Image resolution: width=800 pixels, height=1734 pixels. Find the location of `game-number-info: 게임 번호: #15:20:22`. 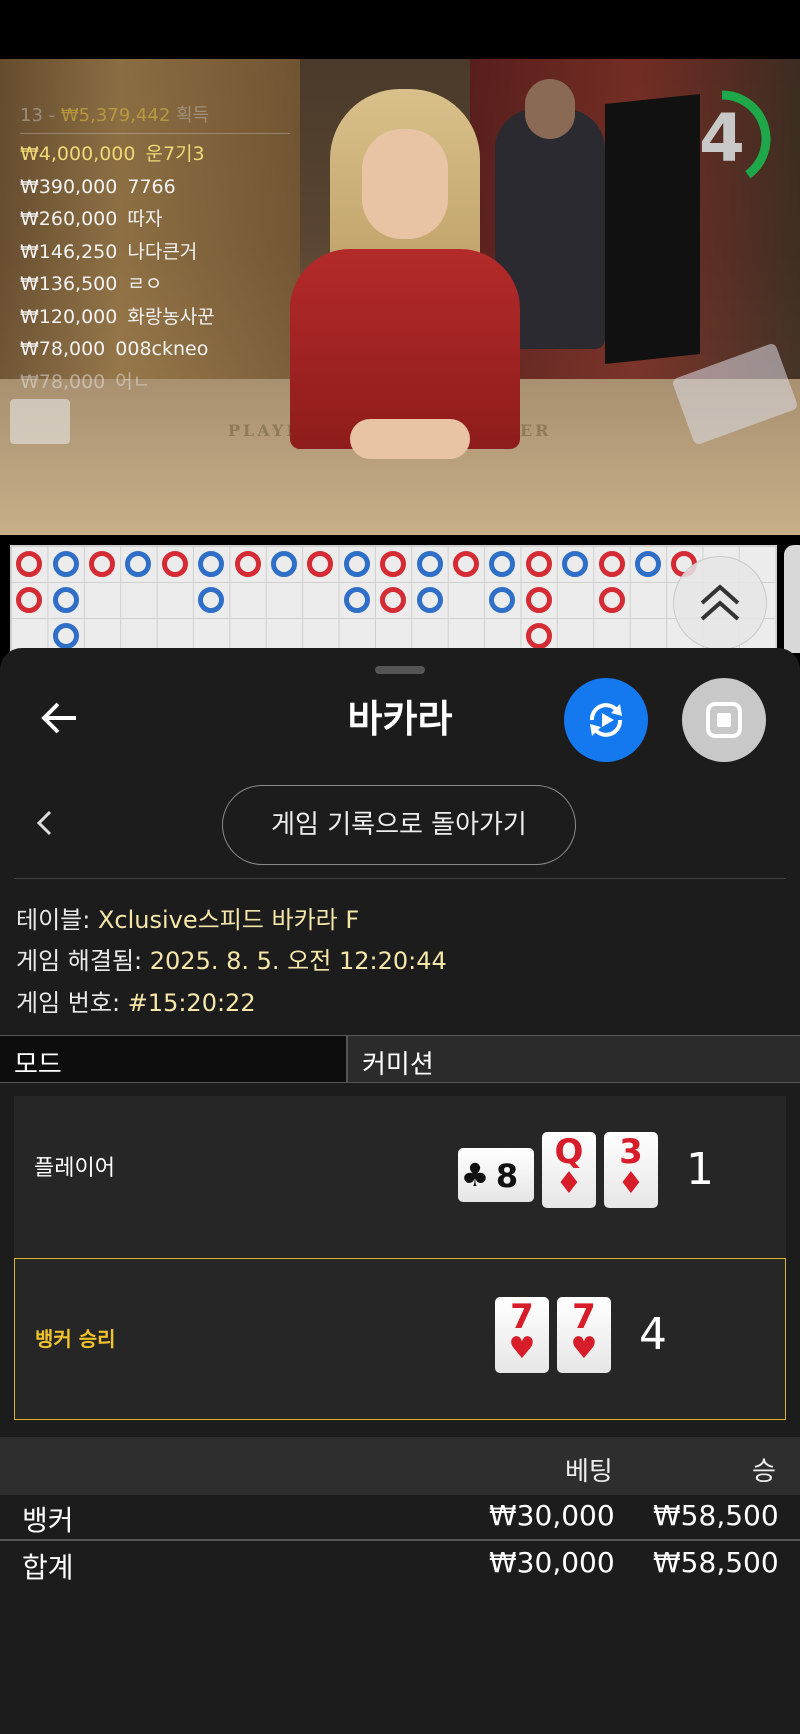

game-number-info: 게임 번호: #15:20:22 is located at coordinates (136, 1003).